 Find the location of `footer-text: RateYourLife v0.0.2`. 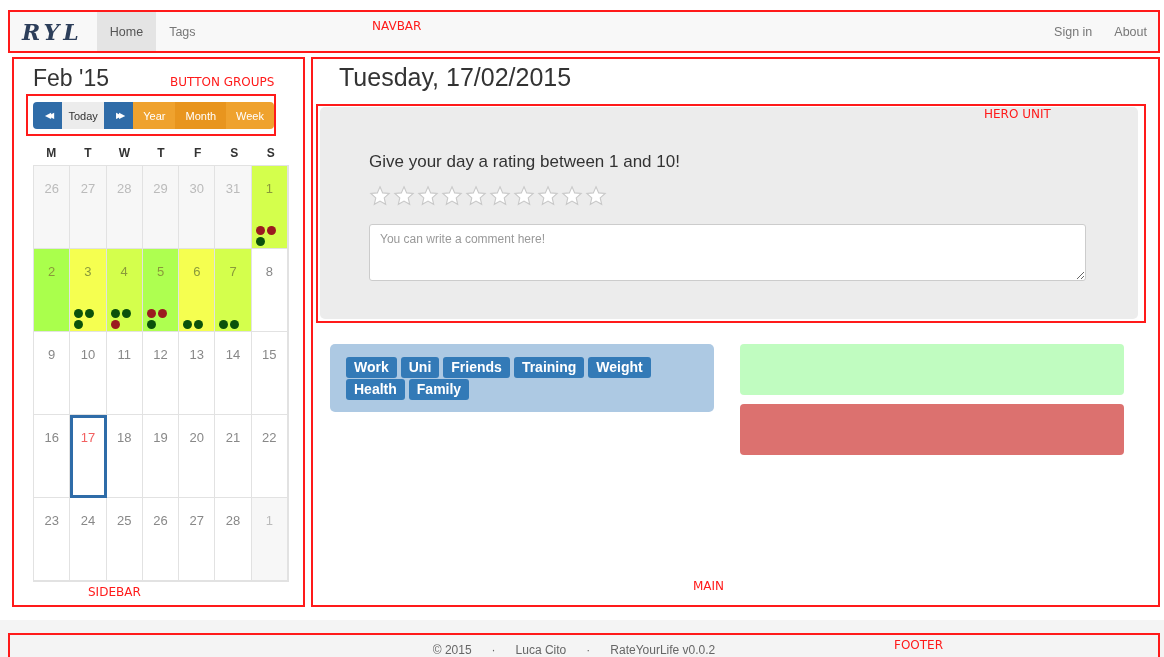

footer-text: RateYourLife v0.0.2 is located at coordinates (663, 650).